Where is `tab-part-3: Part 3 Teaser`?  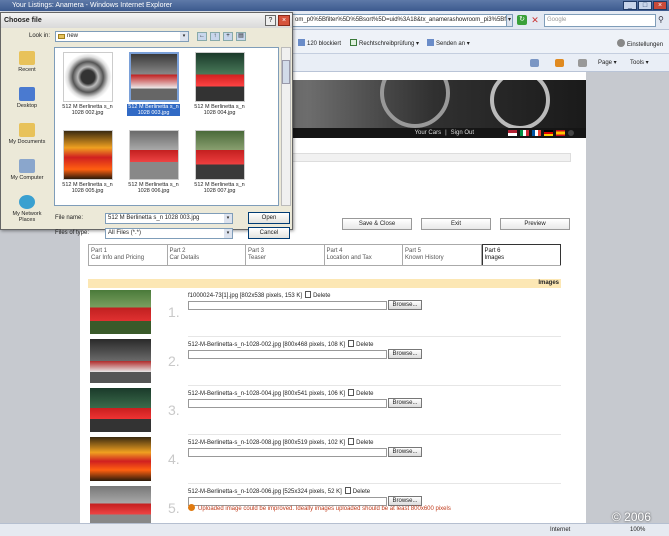
tab-part-3: Part 3 Teaser is located at coordinates (285, 255).